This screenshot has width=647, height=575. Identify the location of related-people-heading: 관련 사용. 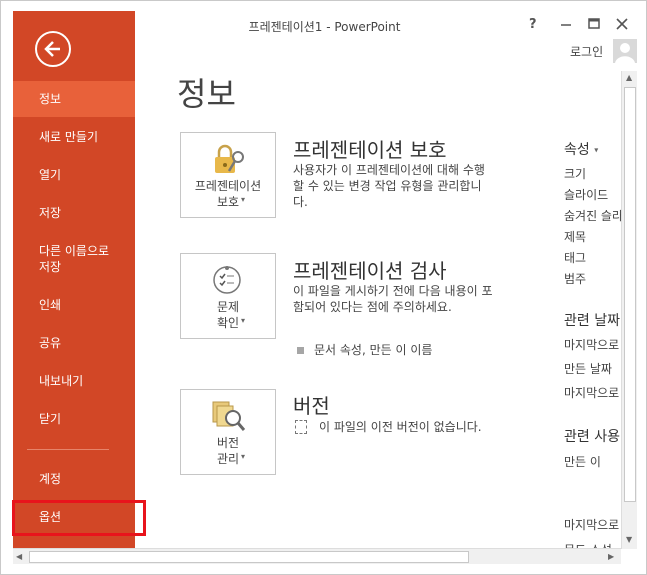
(592, 437).